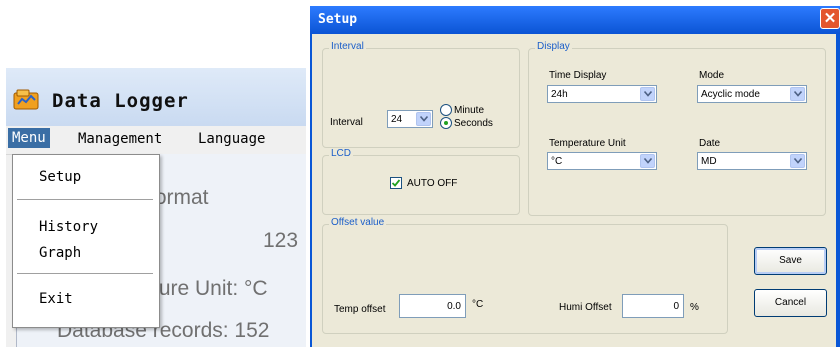 This screenshot has width=840, height=347. Describe the element at coordinates (710, 143) in the screenshot. I see `date-label: Date` at that location.